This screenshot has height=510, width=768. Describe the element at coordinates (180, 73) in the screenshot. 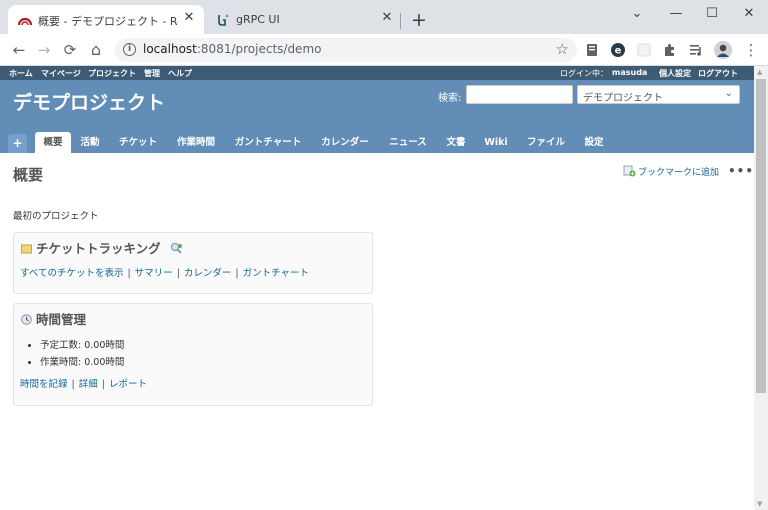

I see `top-menu-help: ヘルプ` at that location.